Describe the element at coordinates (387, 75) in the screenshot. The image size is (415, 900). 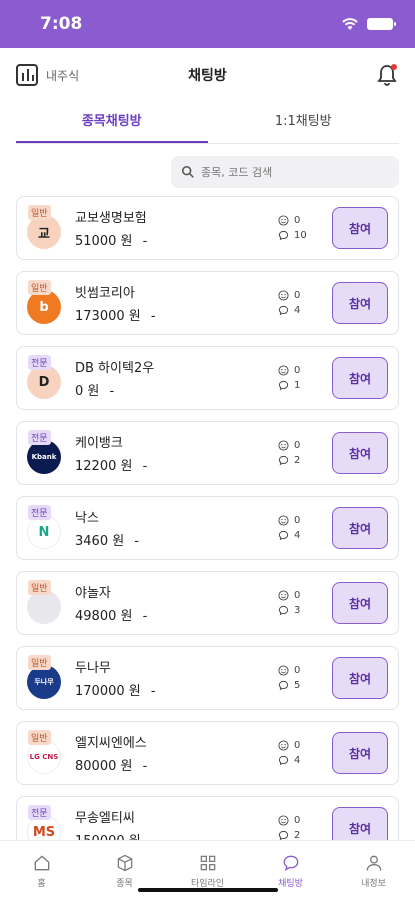
I see `notification-button` at that location.